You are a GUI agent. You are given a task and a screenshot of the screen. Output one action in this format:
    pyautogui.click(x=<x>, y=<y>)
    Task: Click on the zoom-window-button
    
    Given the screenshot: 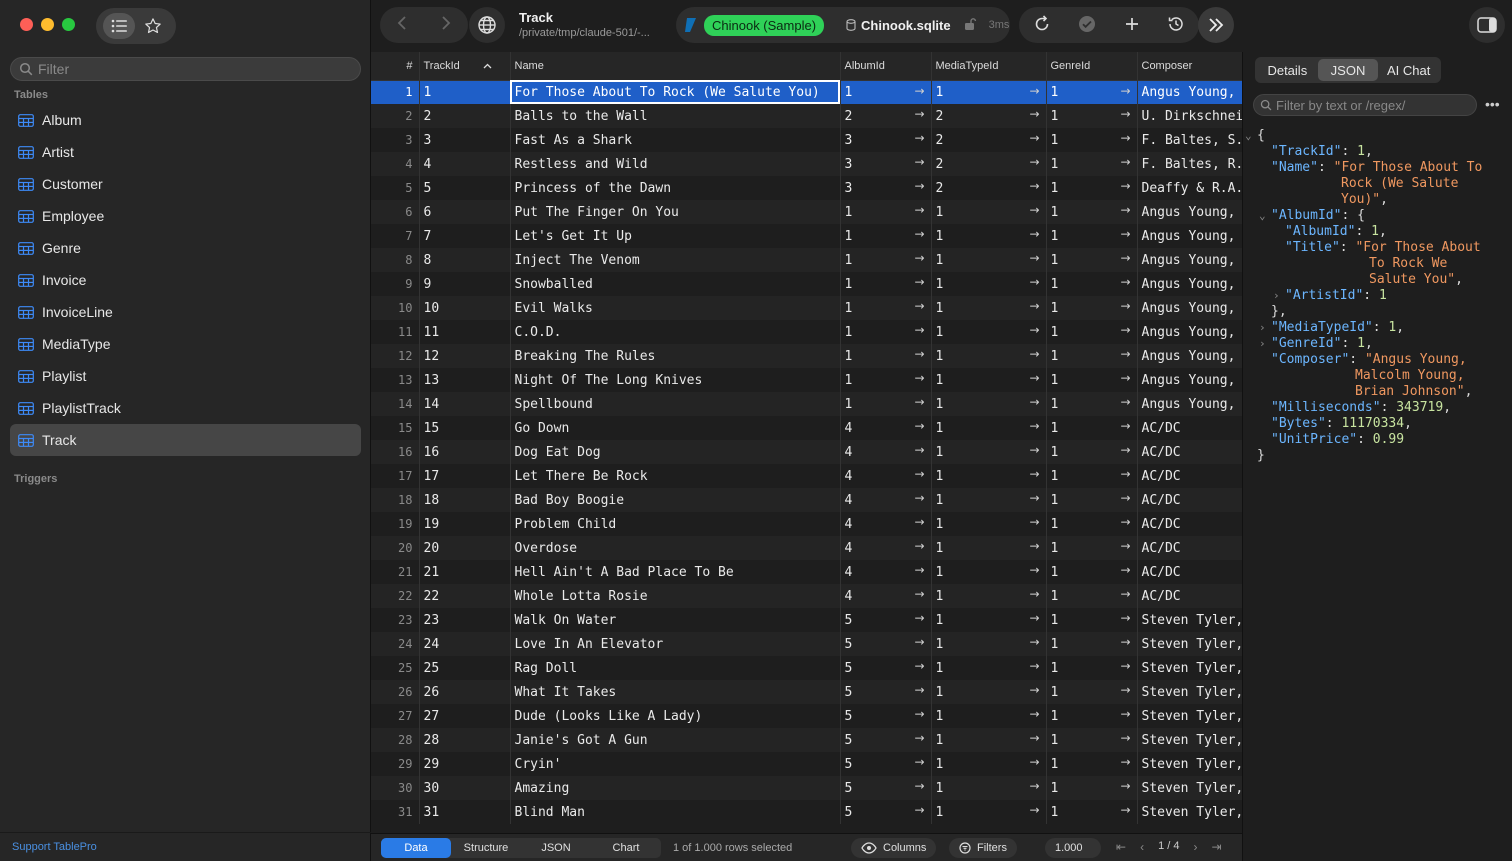 What is the action you would take?
    pyautogui.click(x=68, y=24)
    